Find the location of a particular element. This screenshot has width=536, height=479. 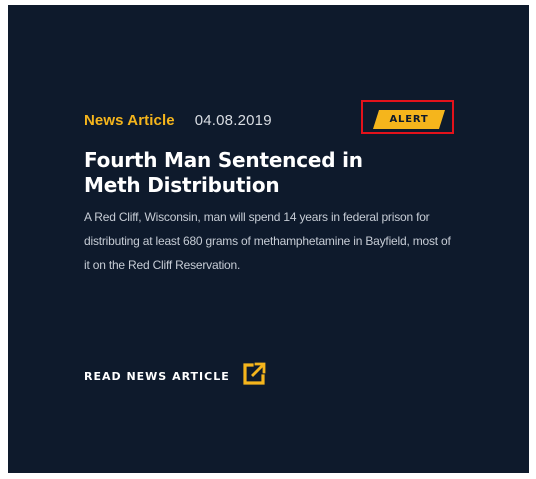

external-link-icon is located at coordinates (254, 376).